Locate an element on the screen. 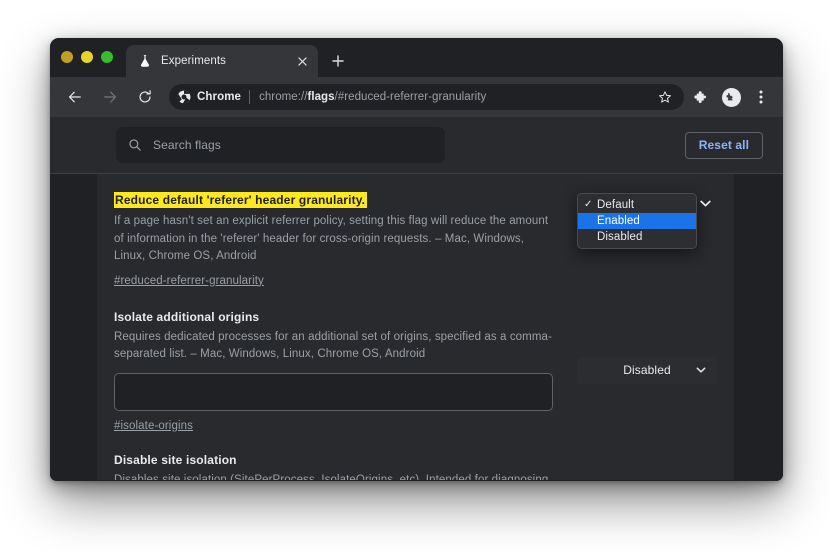 The width and height of the screenshot is (830, 552). forward-arrow-icon is located at coordinates (110, 97).